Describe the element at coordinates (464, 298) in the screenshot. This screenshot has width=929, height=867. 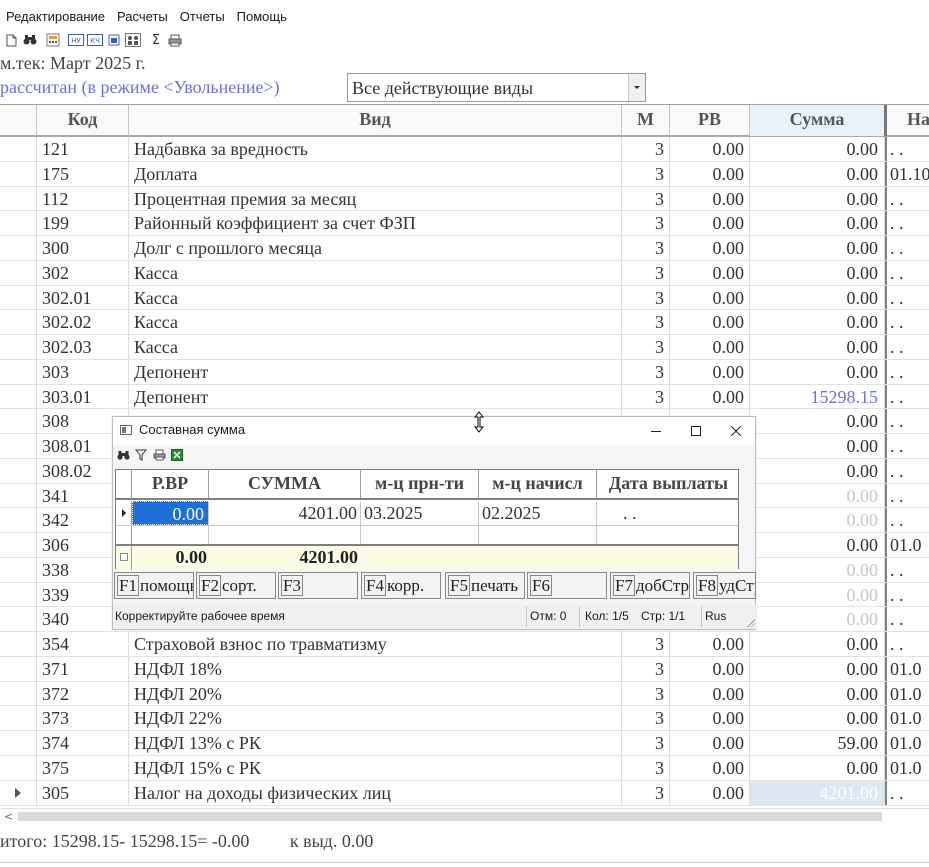
I see `table-row: 302.01 Касса 3 0.00 0.00. .` at that location.